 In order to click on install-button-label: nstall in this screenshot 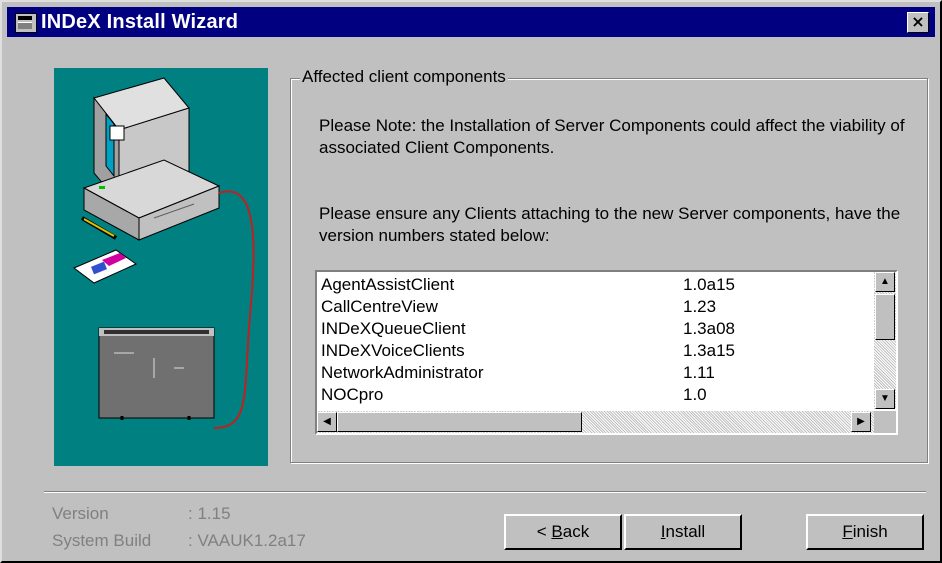, I will do `click(685, 531)`.